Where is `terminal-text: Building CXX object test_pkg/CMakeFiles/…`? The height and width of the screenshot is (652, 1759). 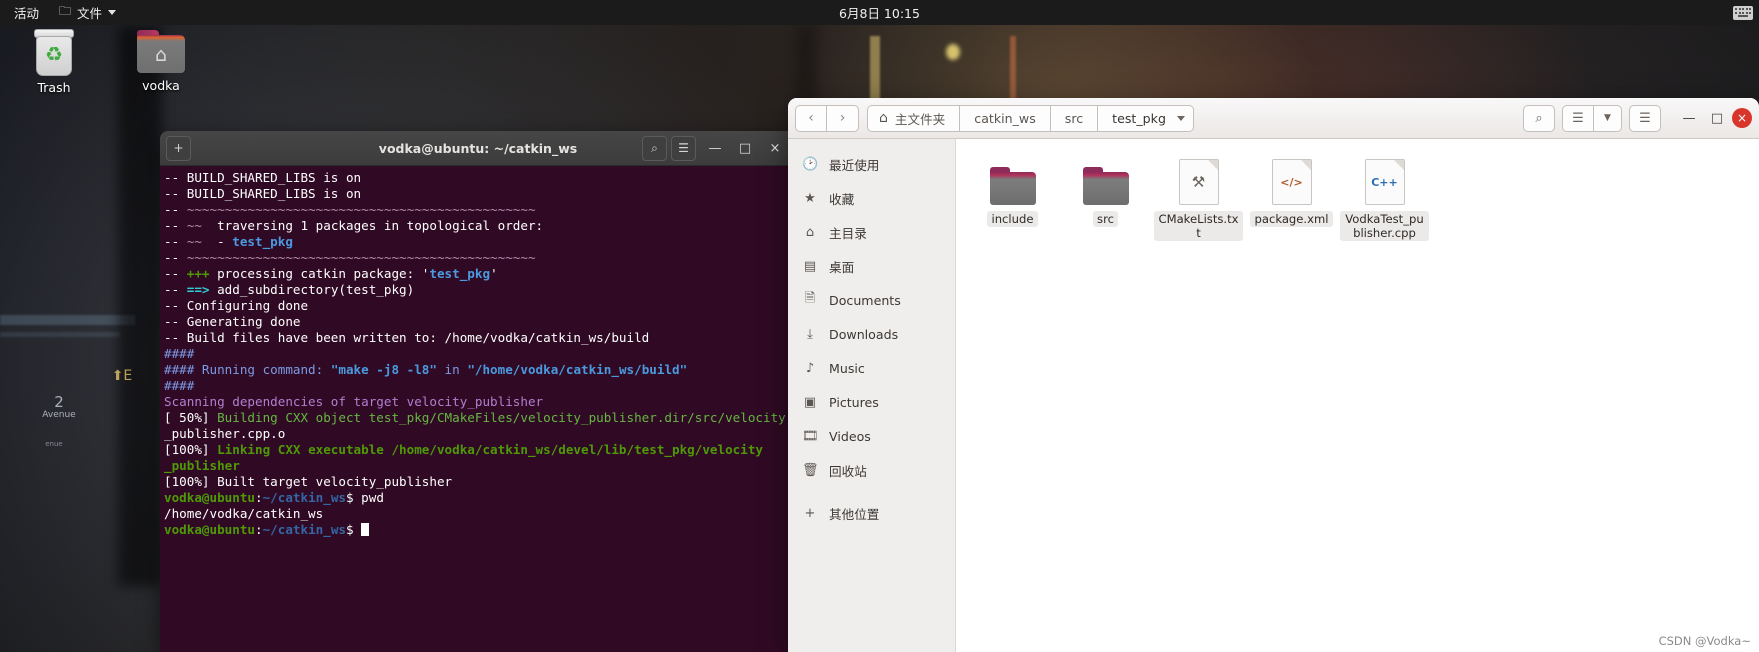
terminal-text: Building CXX object test_pkg/CMakeFiles/… is located at coordinates (501, 417).